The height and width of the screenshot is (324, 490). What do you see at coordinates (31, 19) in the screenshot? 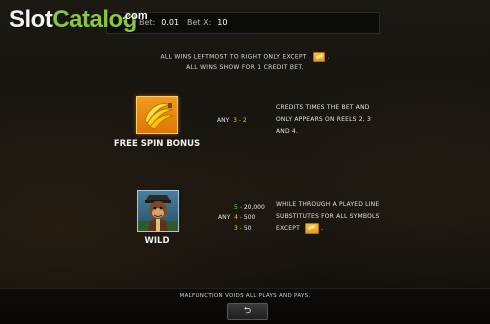
I see `logo-text-slot: Slot` at bounding box center [31, 19].